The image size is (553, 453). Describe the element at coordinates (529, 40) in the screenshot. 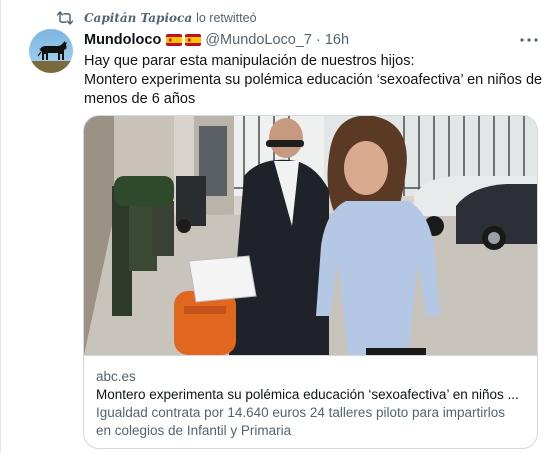

I see `more-options-icon` at that location.